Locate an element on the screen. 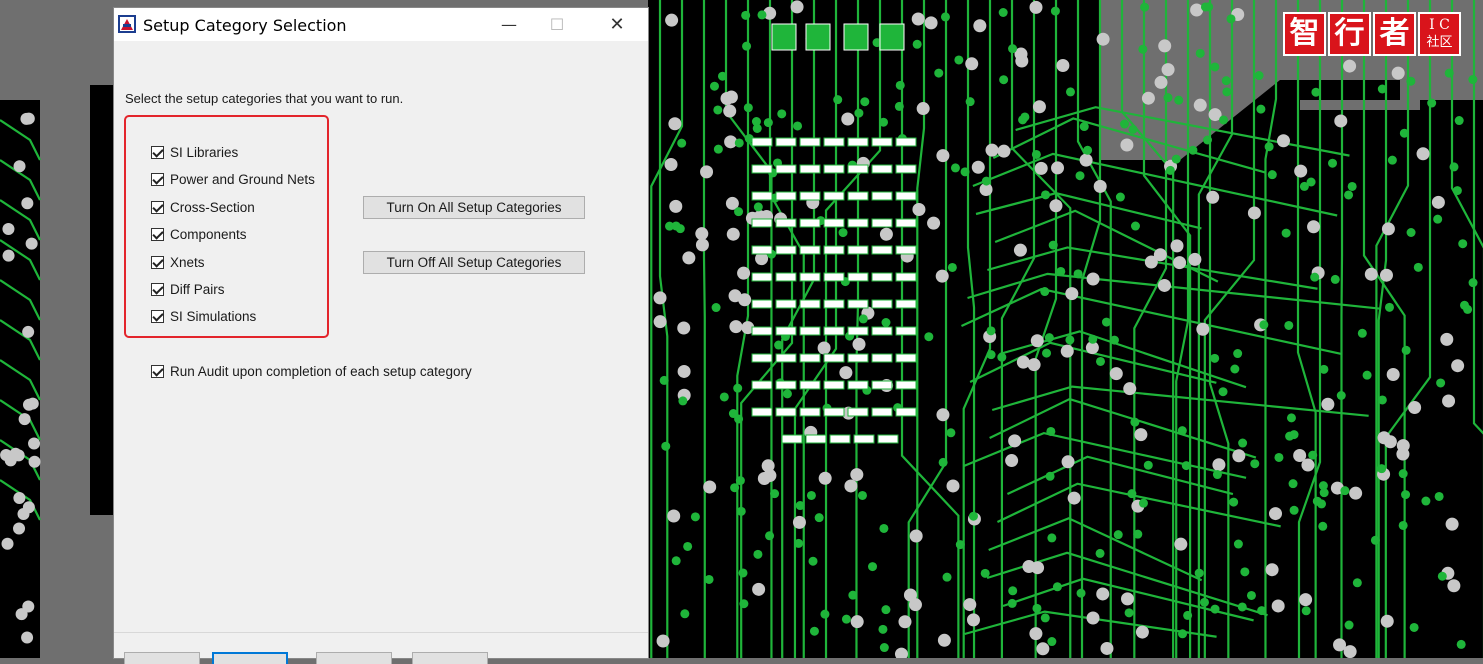 The width and height of the screenshot is (1483, 664). logo-char: 者 is located at coordinates (1394, 34).